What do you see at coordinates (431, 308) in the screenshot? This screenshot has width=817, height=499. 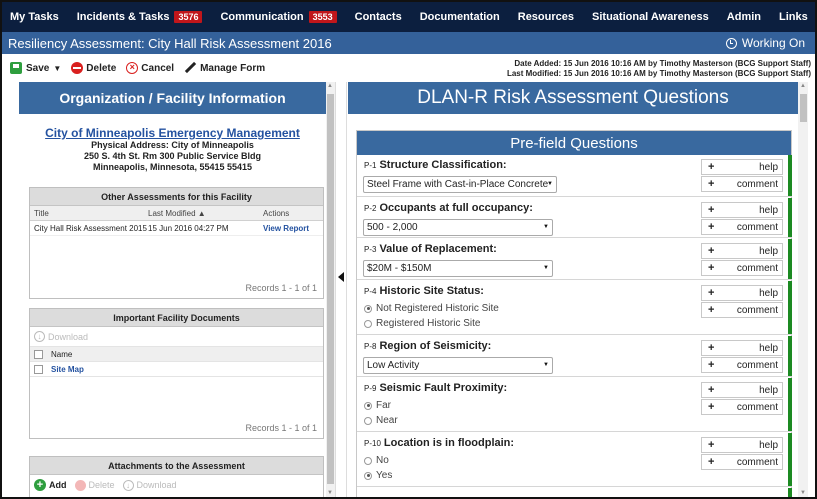 I see `radio-not-registered: Not Registered Historic Site` at bounding box center [431, 308].